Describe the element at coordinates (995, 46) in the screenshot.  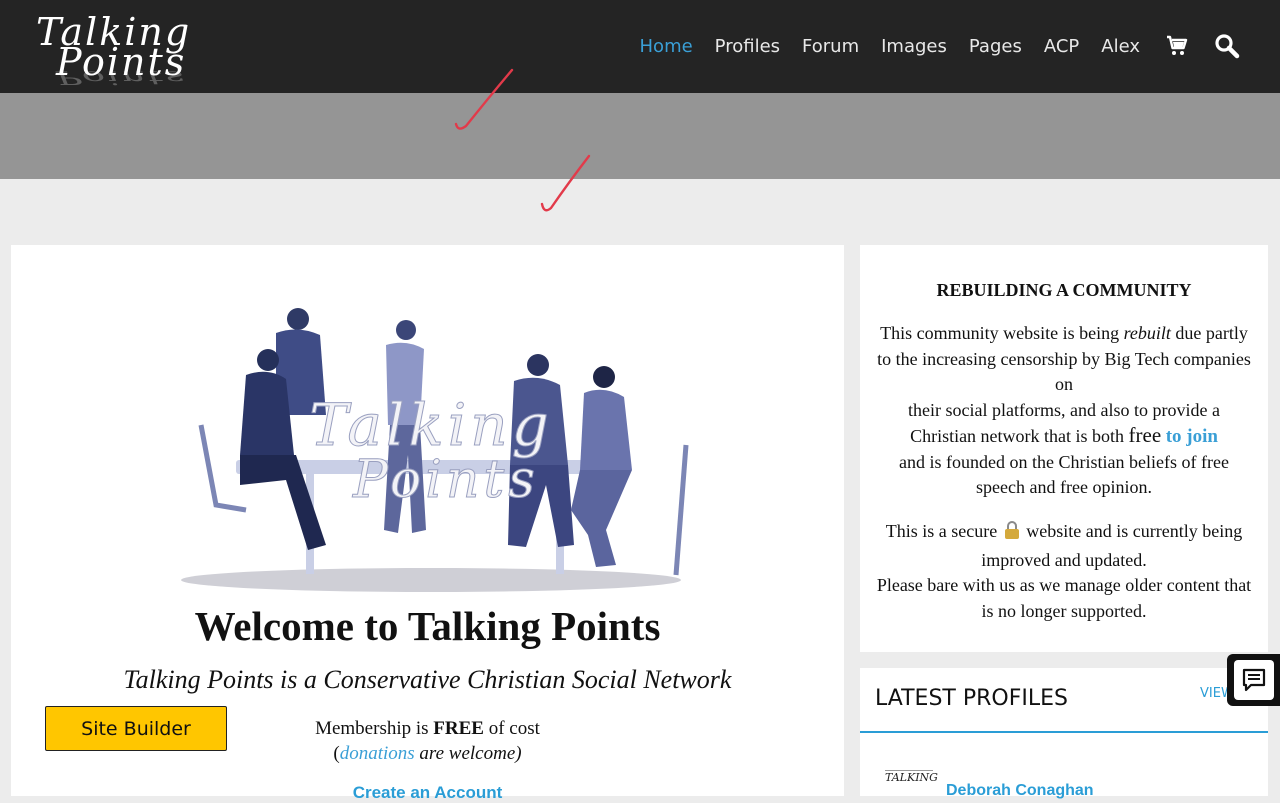
I see `nav-pages: Pages` at that location.